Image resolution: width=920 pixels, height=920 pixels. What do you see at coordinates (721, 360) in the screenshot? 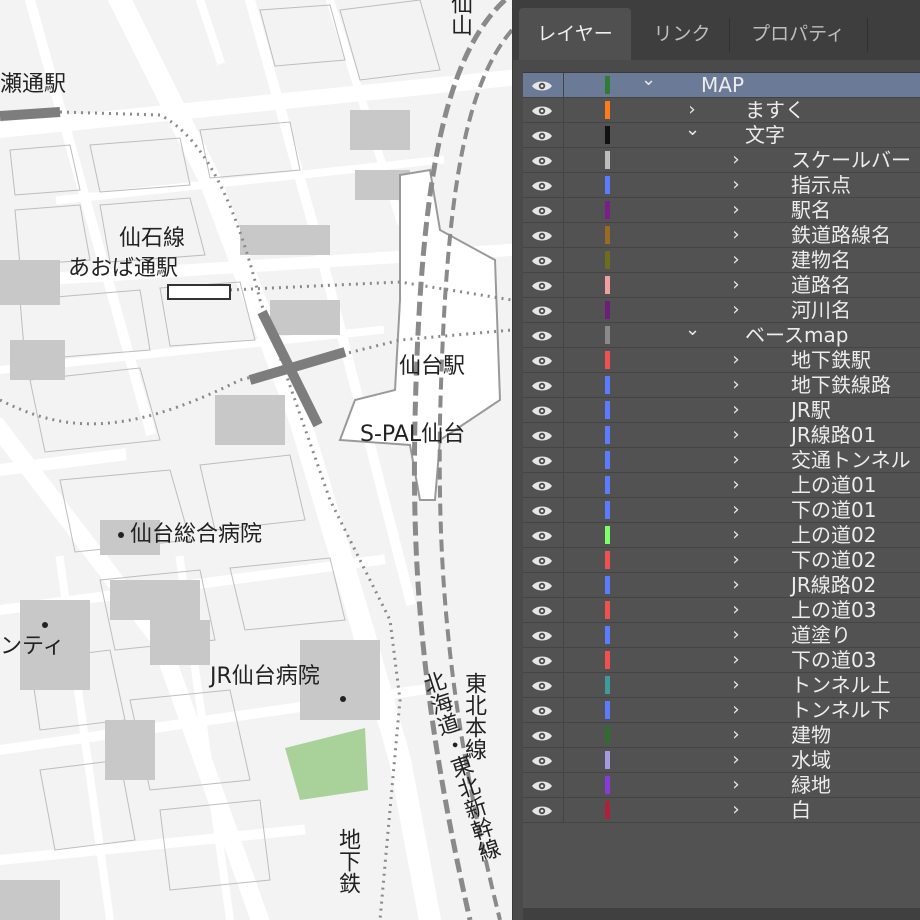
I see `layer-row: › 地下鉄駅` at bounding box center [721, 360].